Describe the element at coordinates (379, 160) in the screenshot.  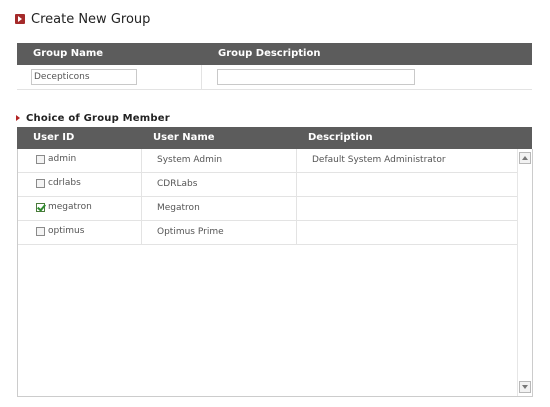
I see `user-description: Default System Administrator` at that location.